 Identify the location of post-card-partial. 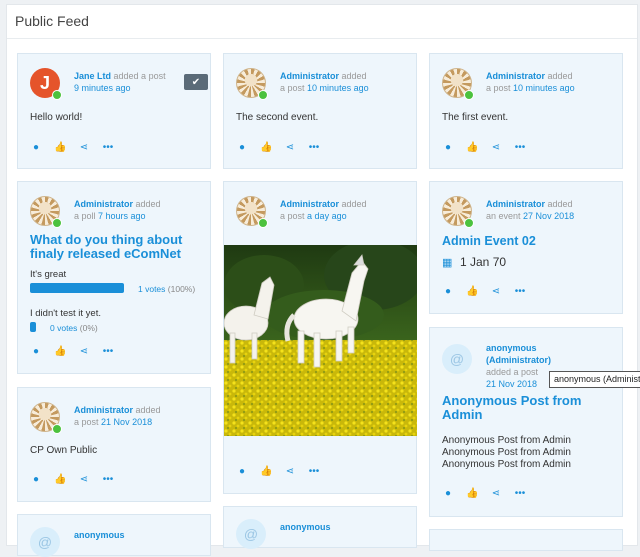
(526, 540).